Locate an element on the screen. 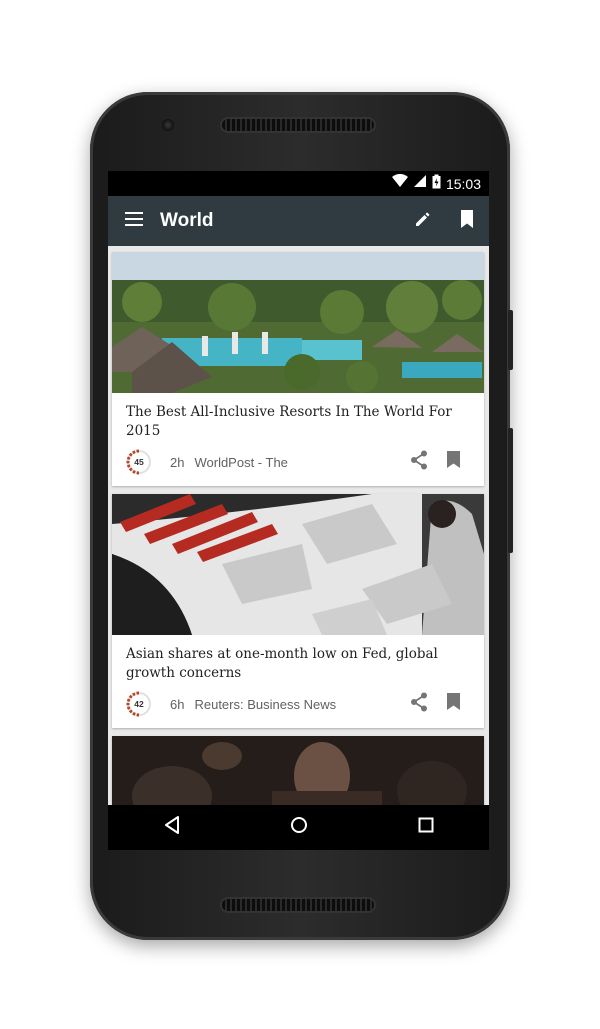 The height and width of the screenshot is (1029, 600). article-age: 6h is located at coordinates (177, 704).